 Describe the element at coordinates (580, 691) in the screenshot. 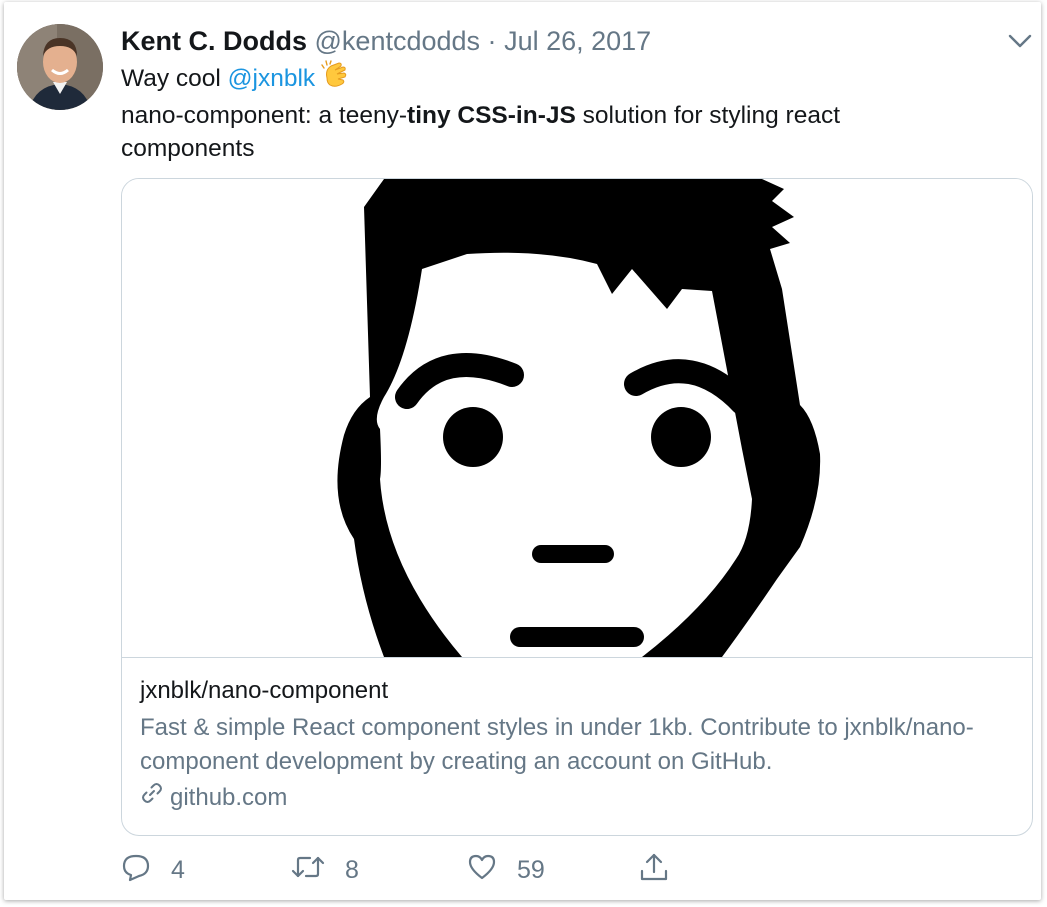

I see `card-title: jxnblk/nano-component` at that location.